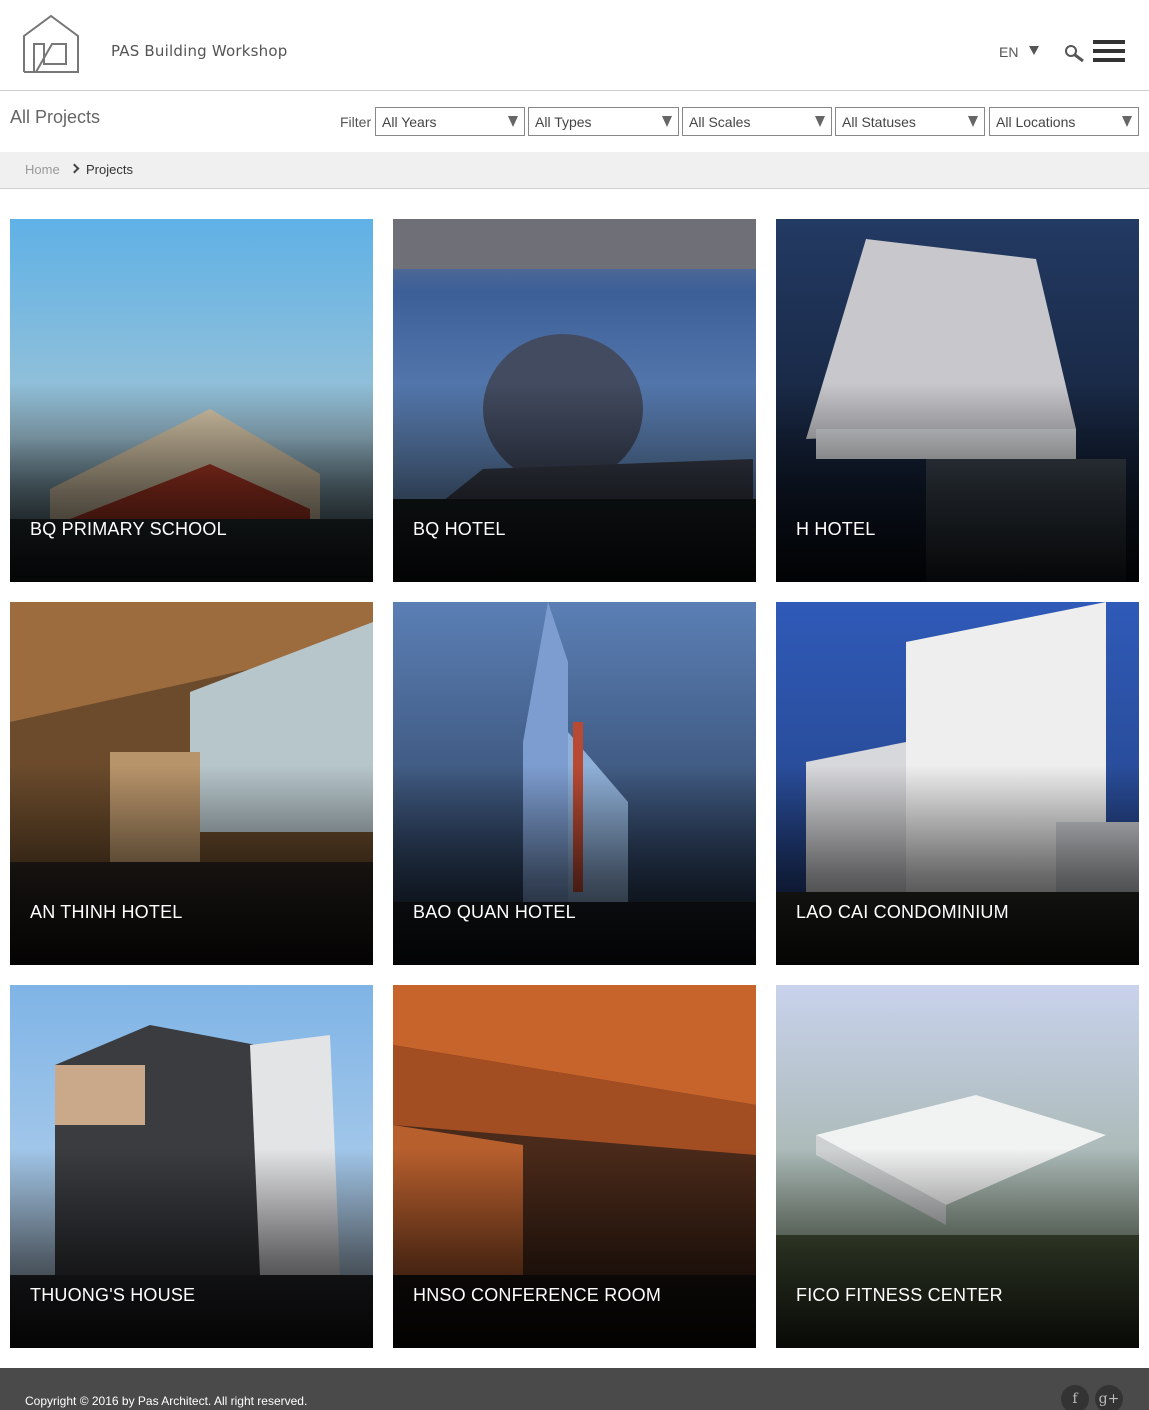 The height and width of the screenshot is (1410, 1149). I want to click on project-card: BAO QUAN HOTEL, so click(574, 783).